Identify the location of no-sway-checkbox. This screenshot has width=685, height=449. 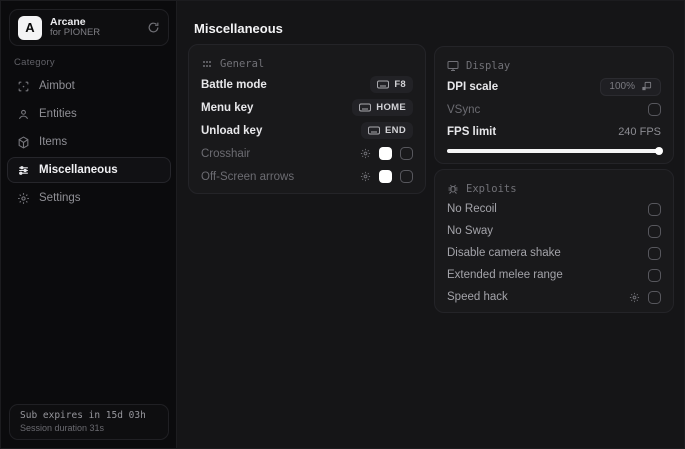
(654, 231).